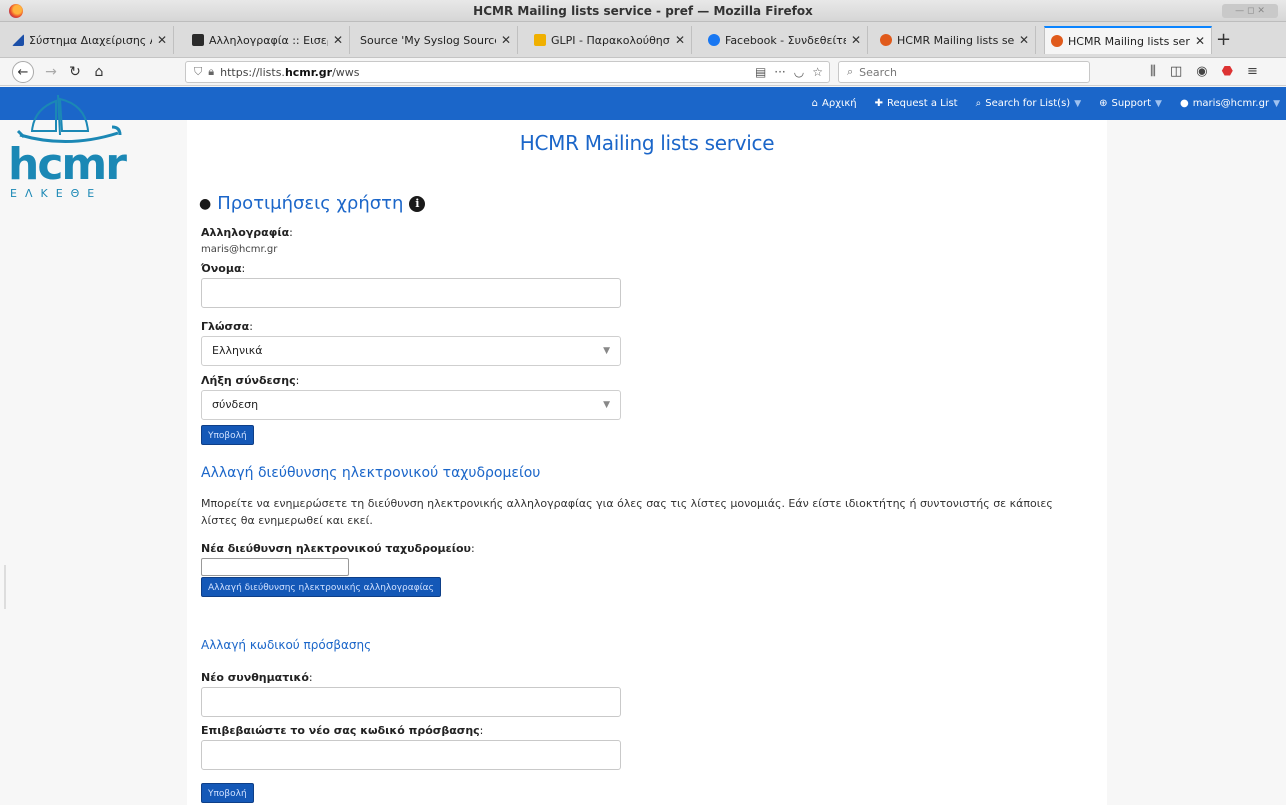  Describe the element at coordinates (411, 405) in the screenshot. I see `session-select: σύνδεση ▼` at that location.